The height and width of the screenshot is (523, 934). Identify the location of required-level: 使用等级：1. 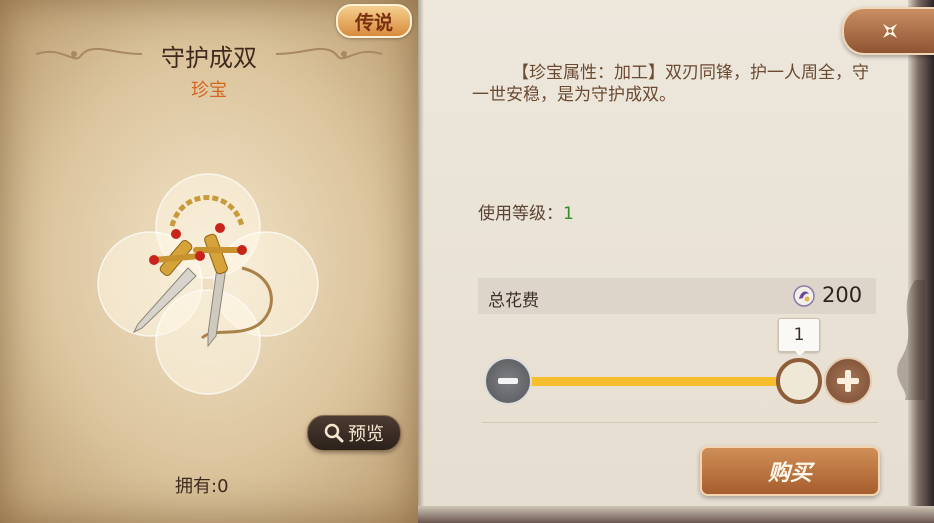
(526, 211).